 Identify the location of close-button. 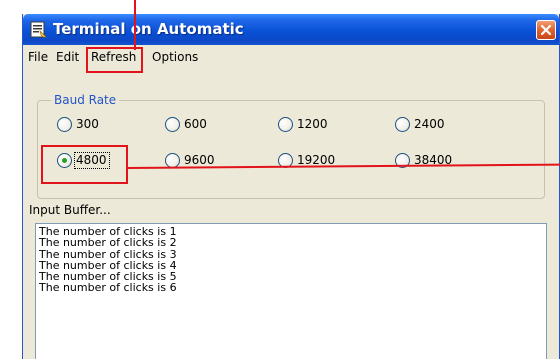
(546, 30).